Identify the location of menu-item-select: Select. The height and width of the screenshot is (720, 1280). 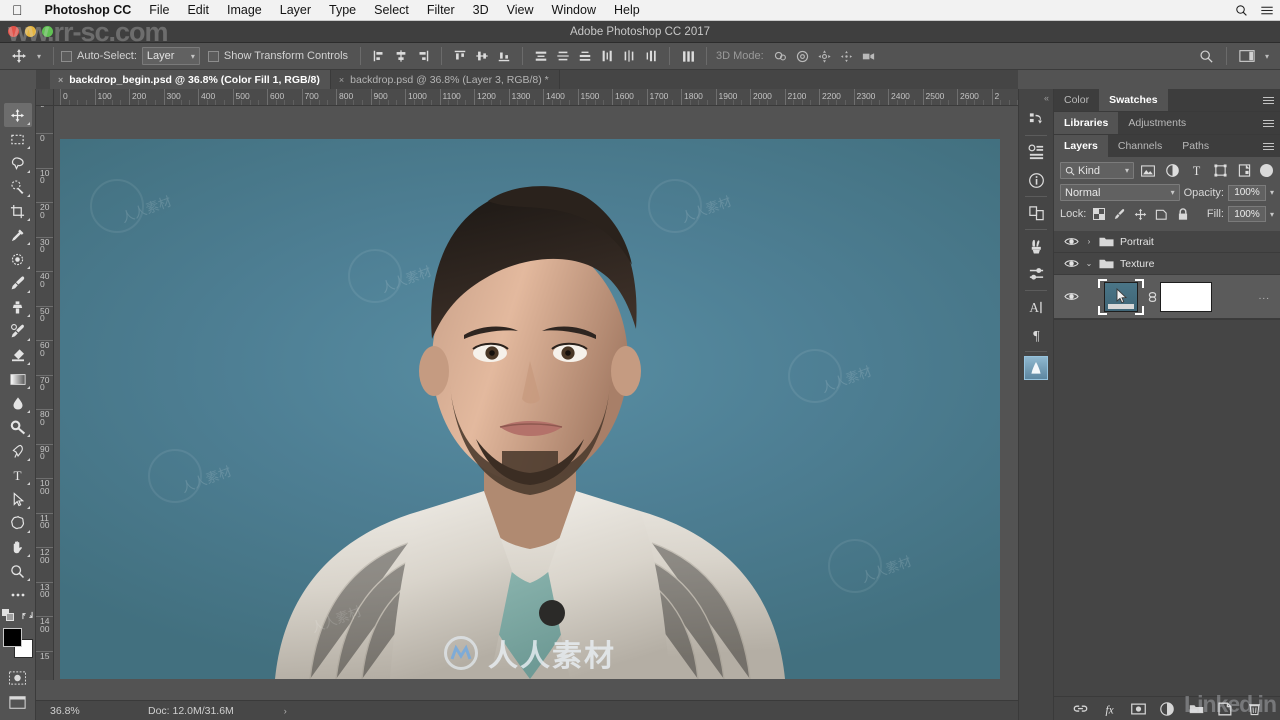
(391, 10).